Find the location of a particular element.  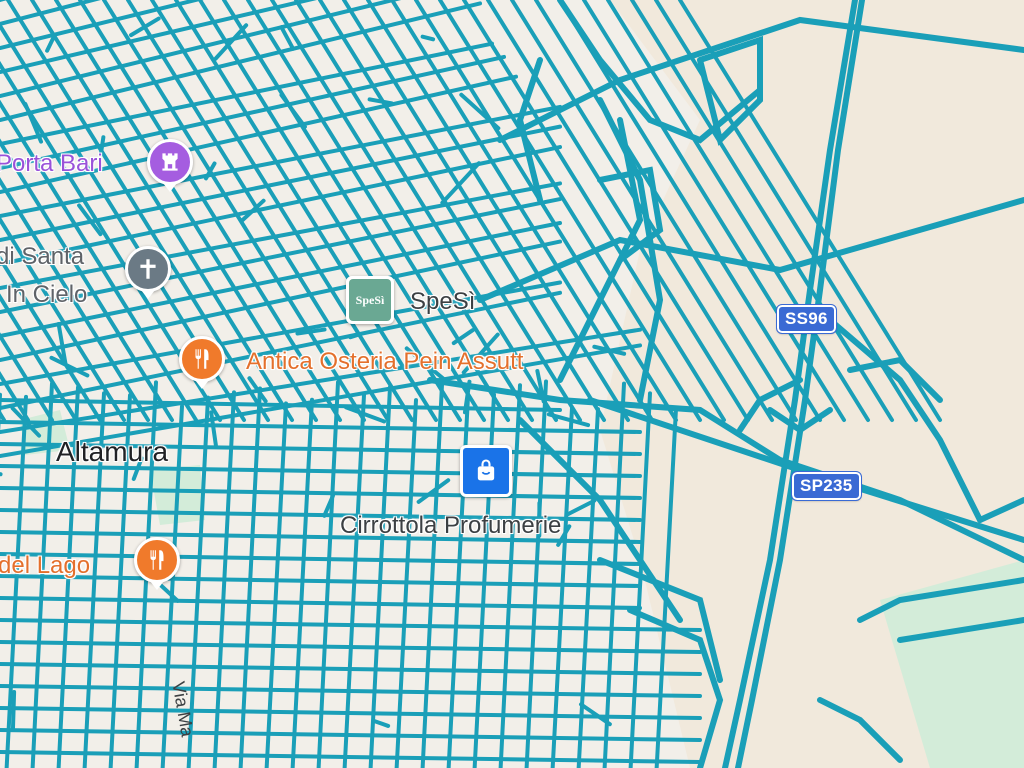

place-label-church-line2: In Cielo is located at coordinates (46, 295).